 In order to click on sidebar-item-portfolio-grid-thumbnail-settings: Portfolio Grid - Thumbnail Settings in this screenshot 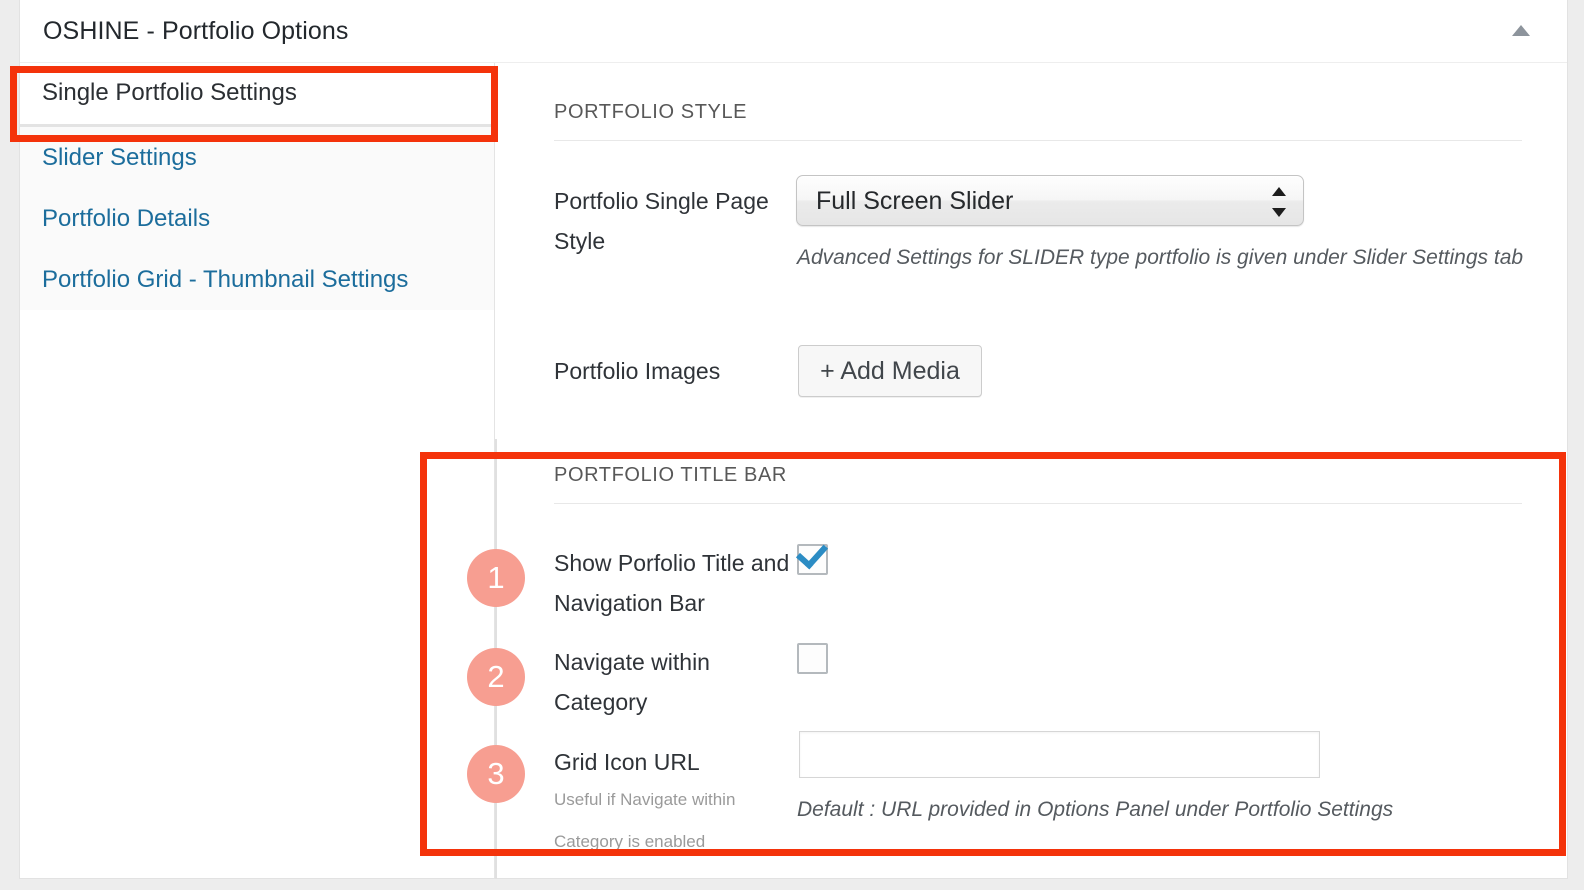, I will do `click(257, 279)`.